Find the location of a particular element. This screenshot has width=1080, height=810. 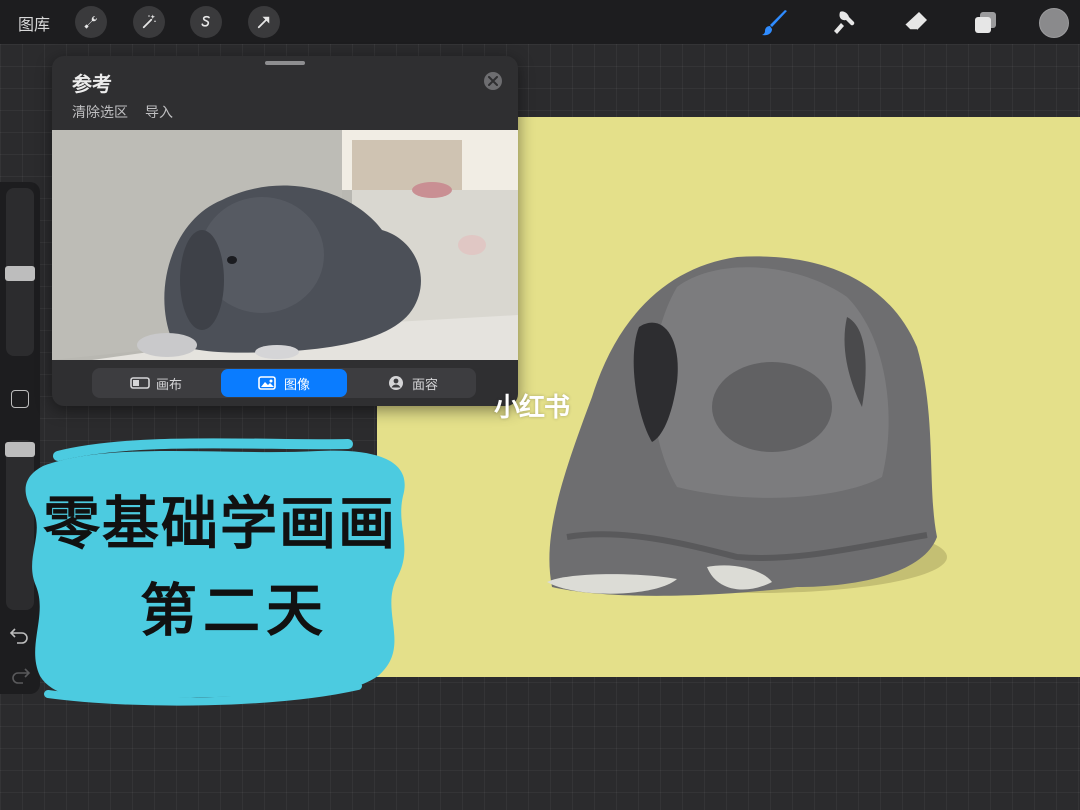

color-picker-button is located at coordinates (1054, 23).